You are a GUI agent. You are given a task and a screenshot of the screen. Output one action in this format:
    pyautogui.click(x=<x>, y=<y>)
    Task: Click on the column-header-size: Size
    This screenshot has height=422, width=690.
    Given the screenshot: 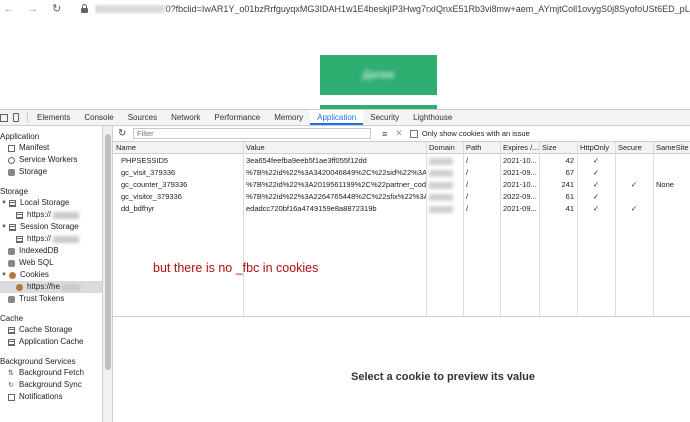 What is the action you would take?
    pyautogui.click(x=558, y=148)
    